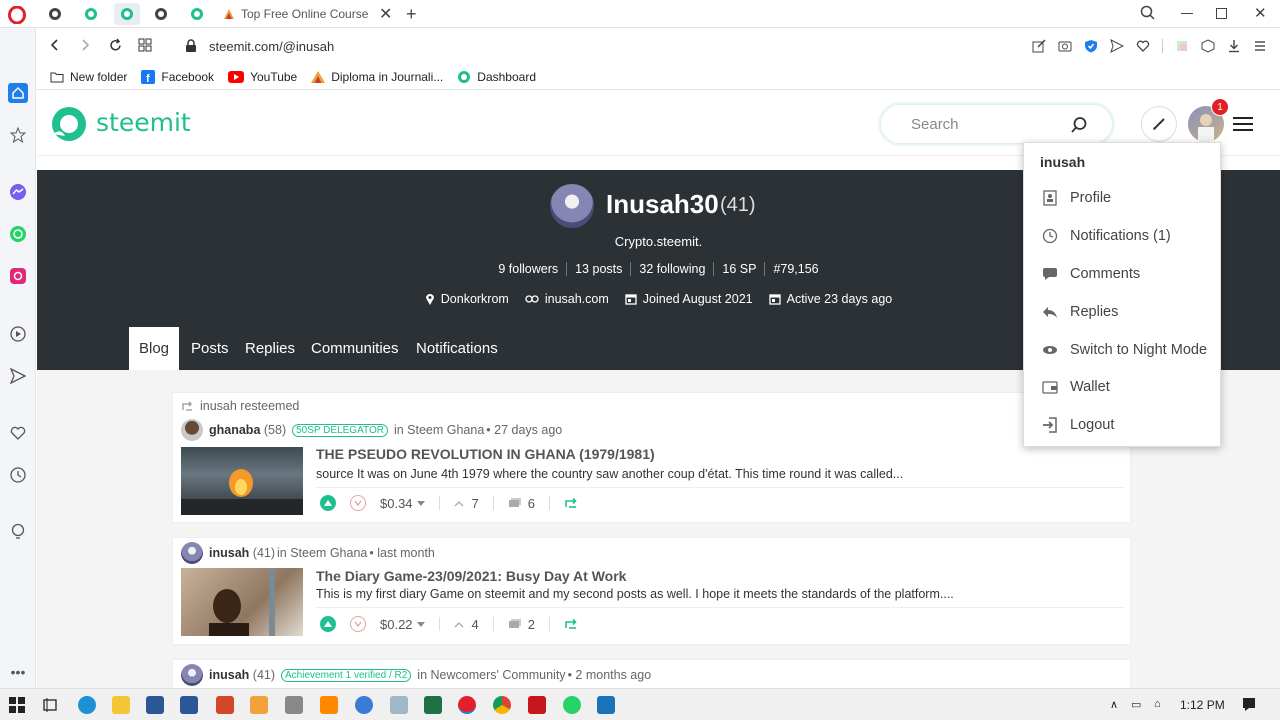 The height and width of the screenshot is (720, 1280). Describe the element at coordinates (399, 705) in the screenshot. I see `notepad-icon` at that location.